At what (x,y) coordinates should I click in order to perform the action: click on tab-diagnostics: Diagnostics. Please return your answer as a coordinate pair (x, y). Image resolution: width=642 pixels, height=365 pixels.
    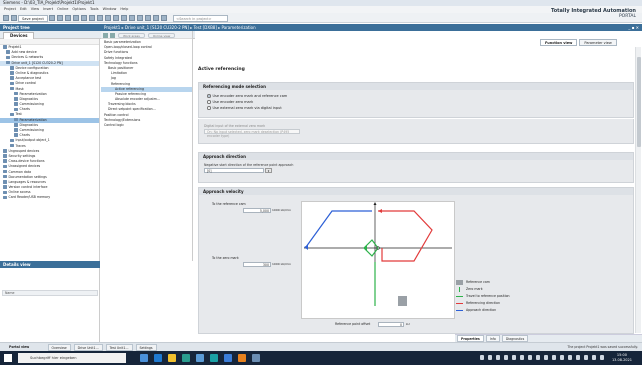
    Looking at the image, I should click on (515, 338).